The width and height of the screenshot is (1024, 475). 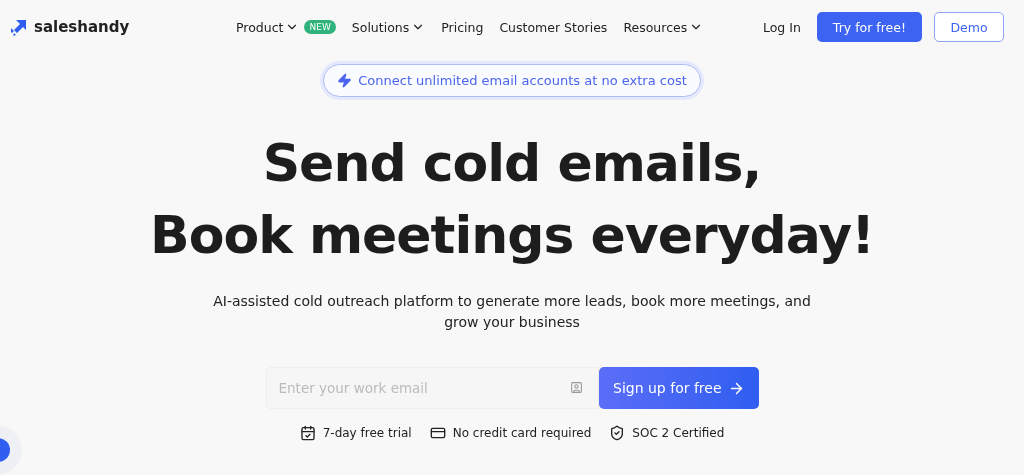 I want to click on feature-label: SOC 2 Certified, so click(x=678, y=433).